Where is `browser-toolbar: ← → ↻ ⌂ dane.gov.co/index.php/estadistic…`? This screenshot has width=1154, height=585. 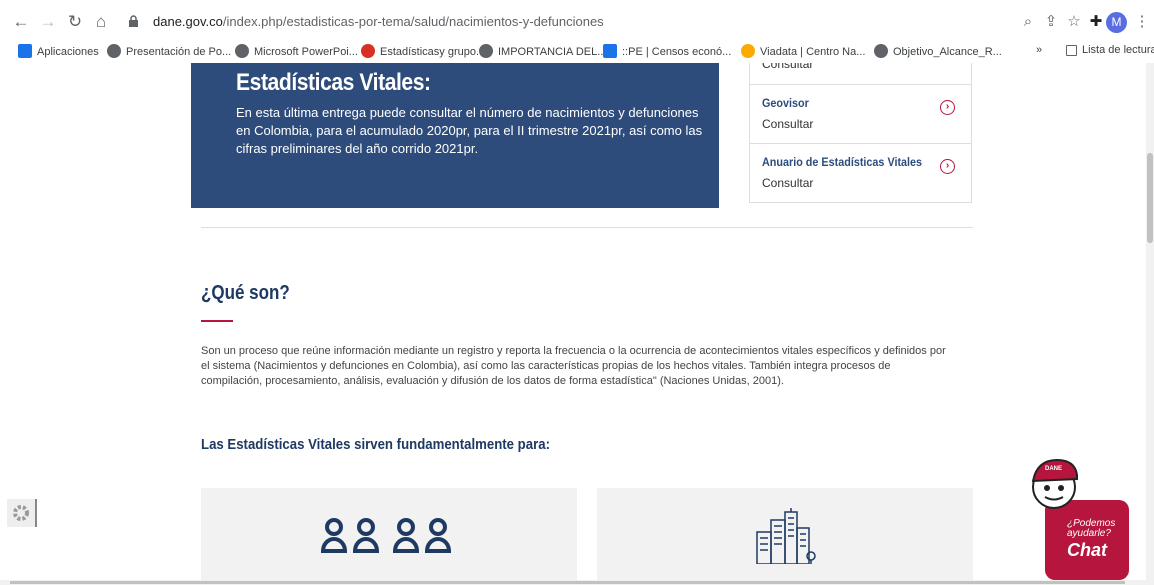 browser-toolbar: ← → ↻ ⌂ dane.gov.co/index.php/estadistic… is located at coordinates (577, 22).